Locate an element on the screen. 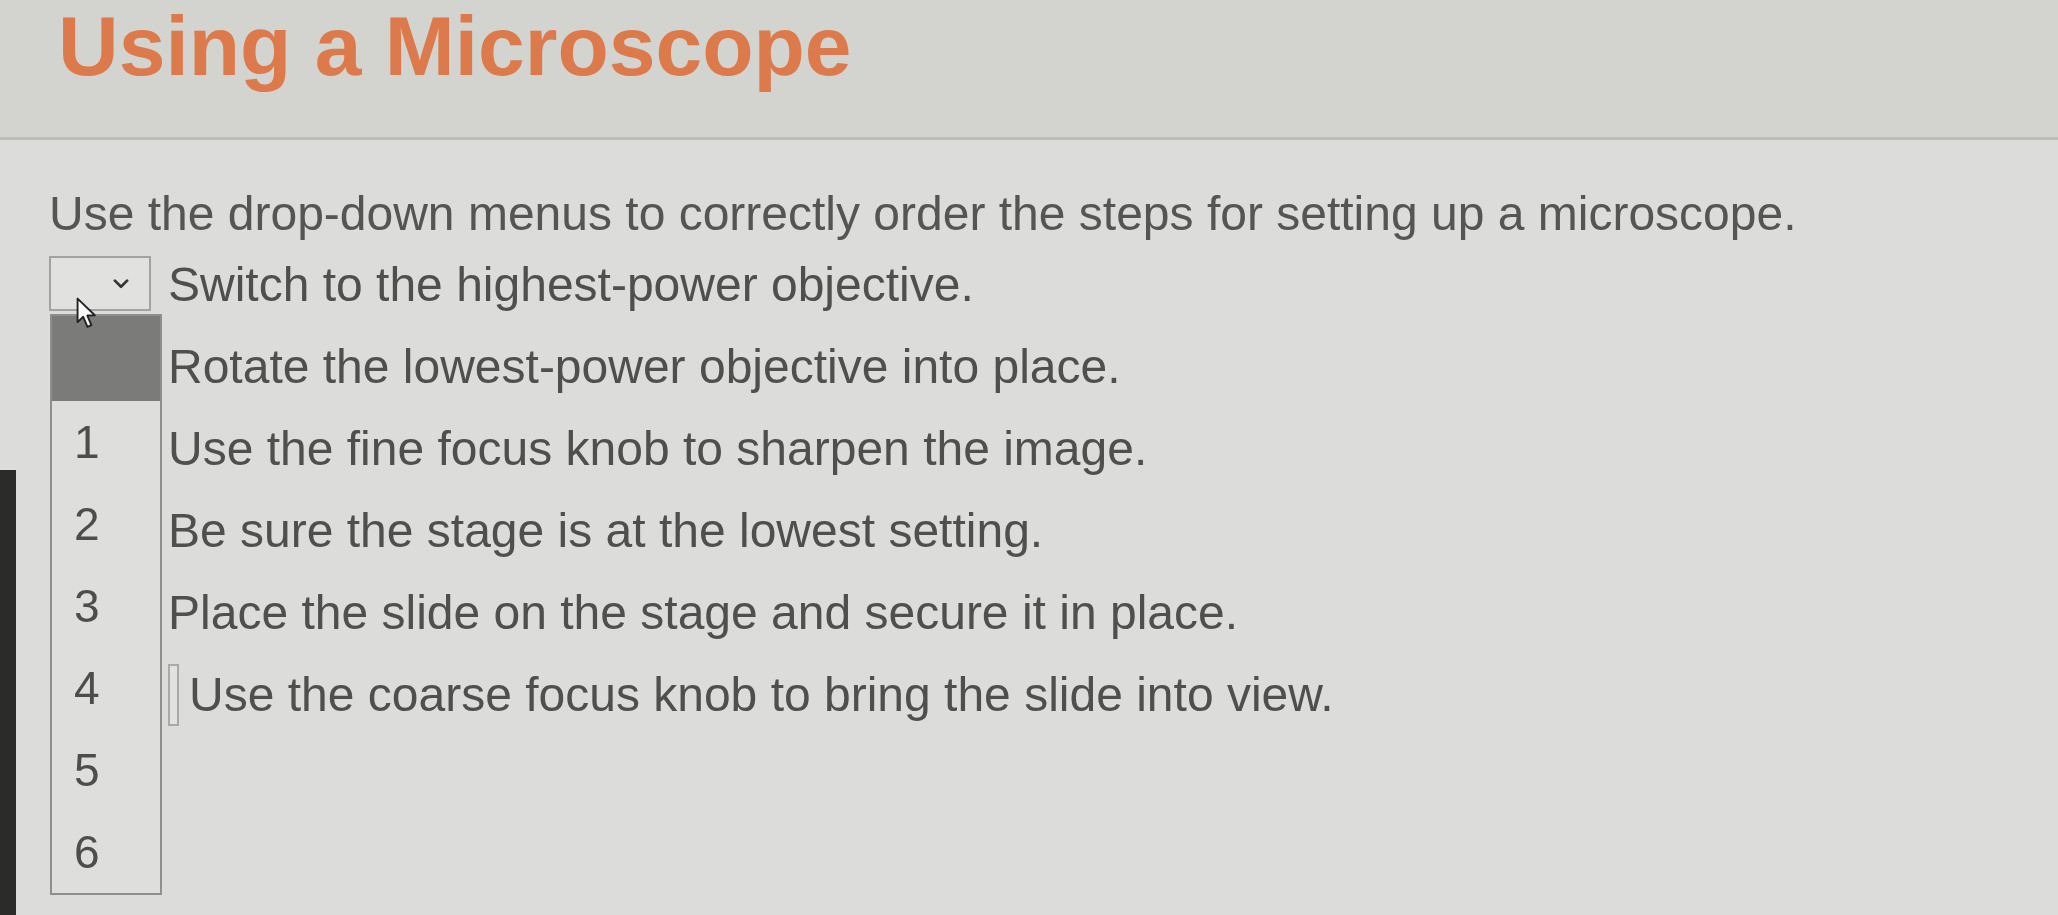  step-text: Be sure the stage is at the lowest setting. is located at coordinates (606, 531).